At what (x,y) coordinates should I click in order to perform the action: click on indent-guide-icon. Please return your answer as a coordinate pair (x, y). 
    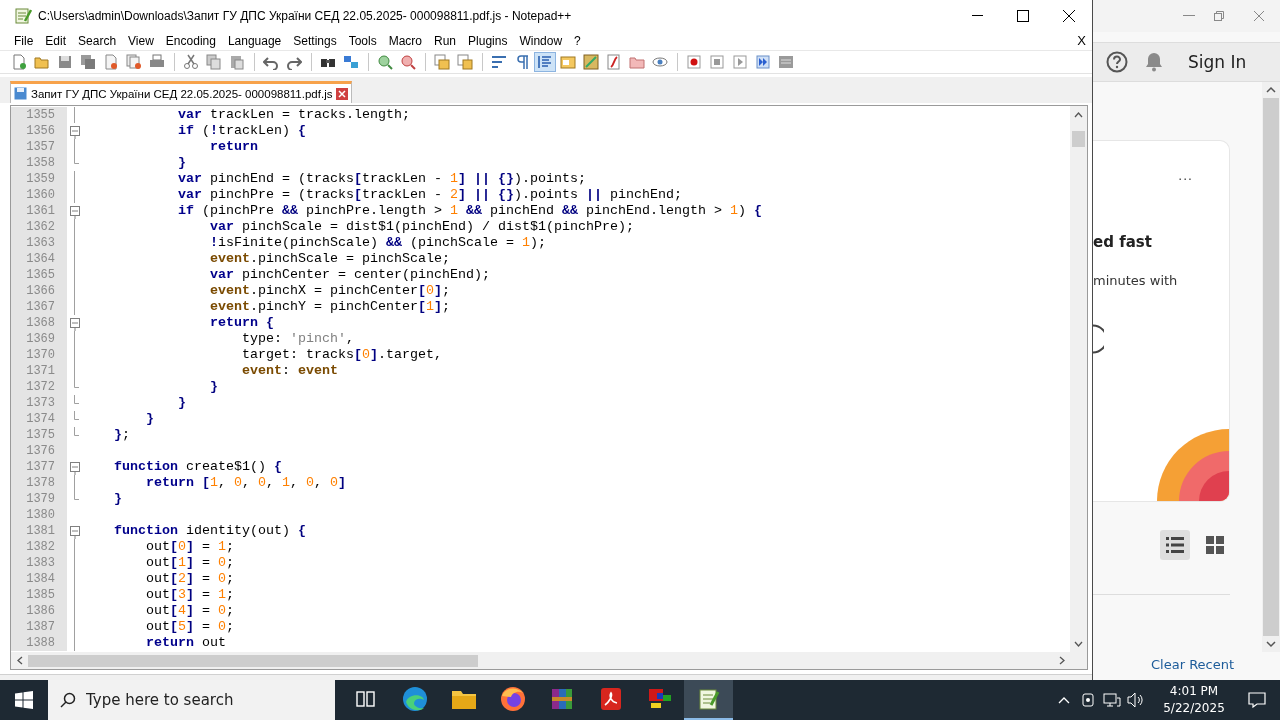
    Looking at the image, I should click on (545, 62).